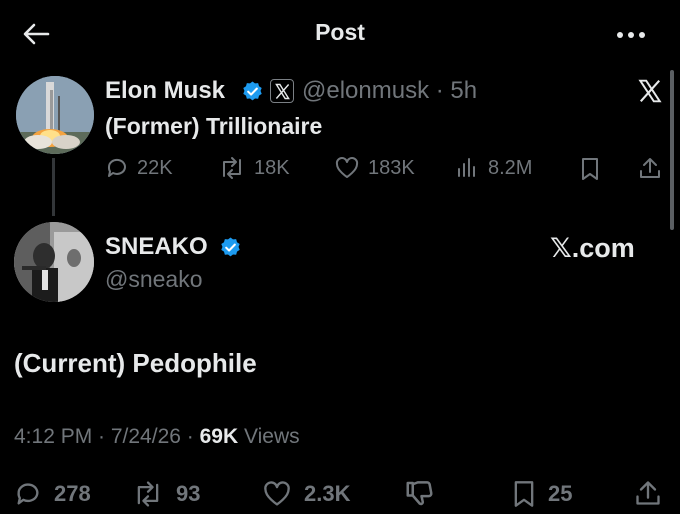 This screenshot has width=680, height=514. I want to click on repost-button: 18K, so click(254, 168).